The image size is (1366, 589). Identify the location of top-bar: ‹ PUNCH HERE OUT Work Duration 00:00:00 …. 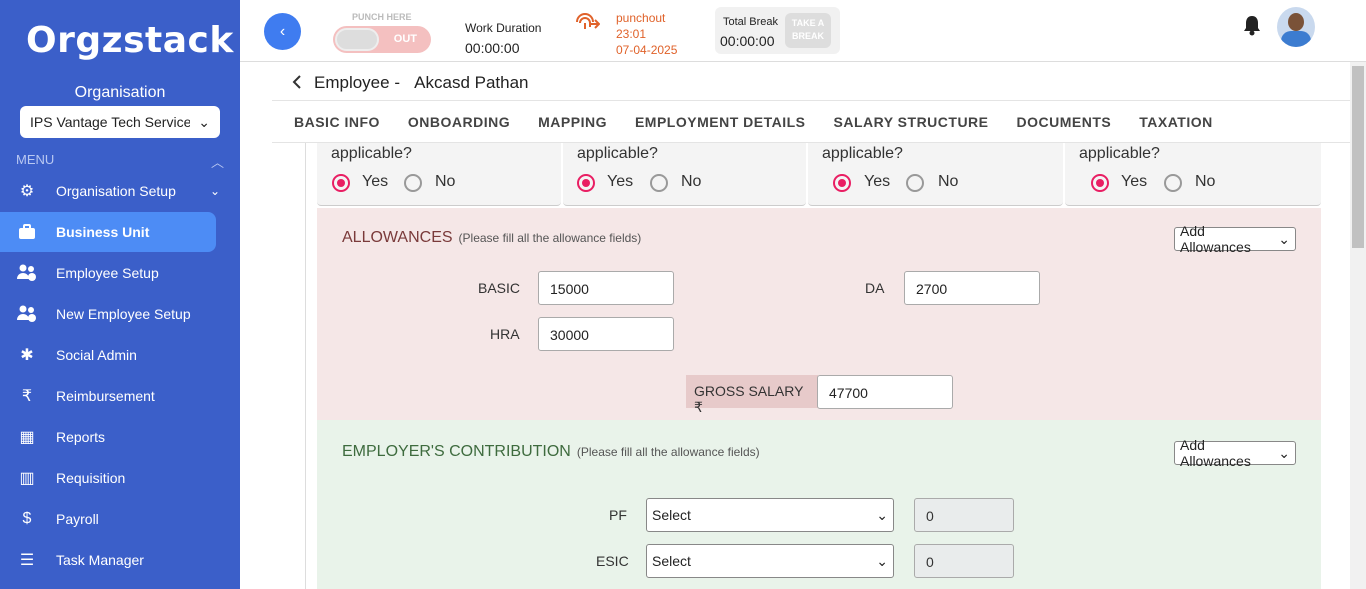
(803, 31).